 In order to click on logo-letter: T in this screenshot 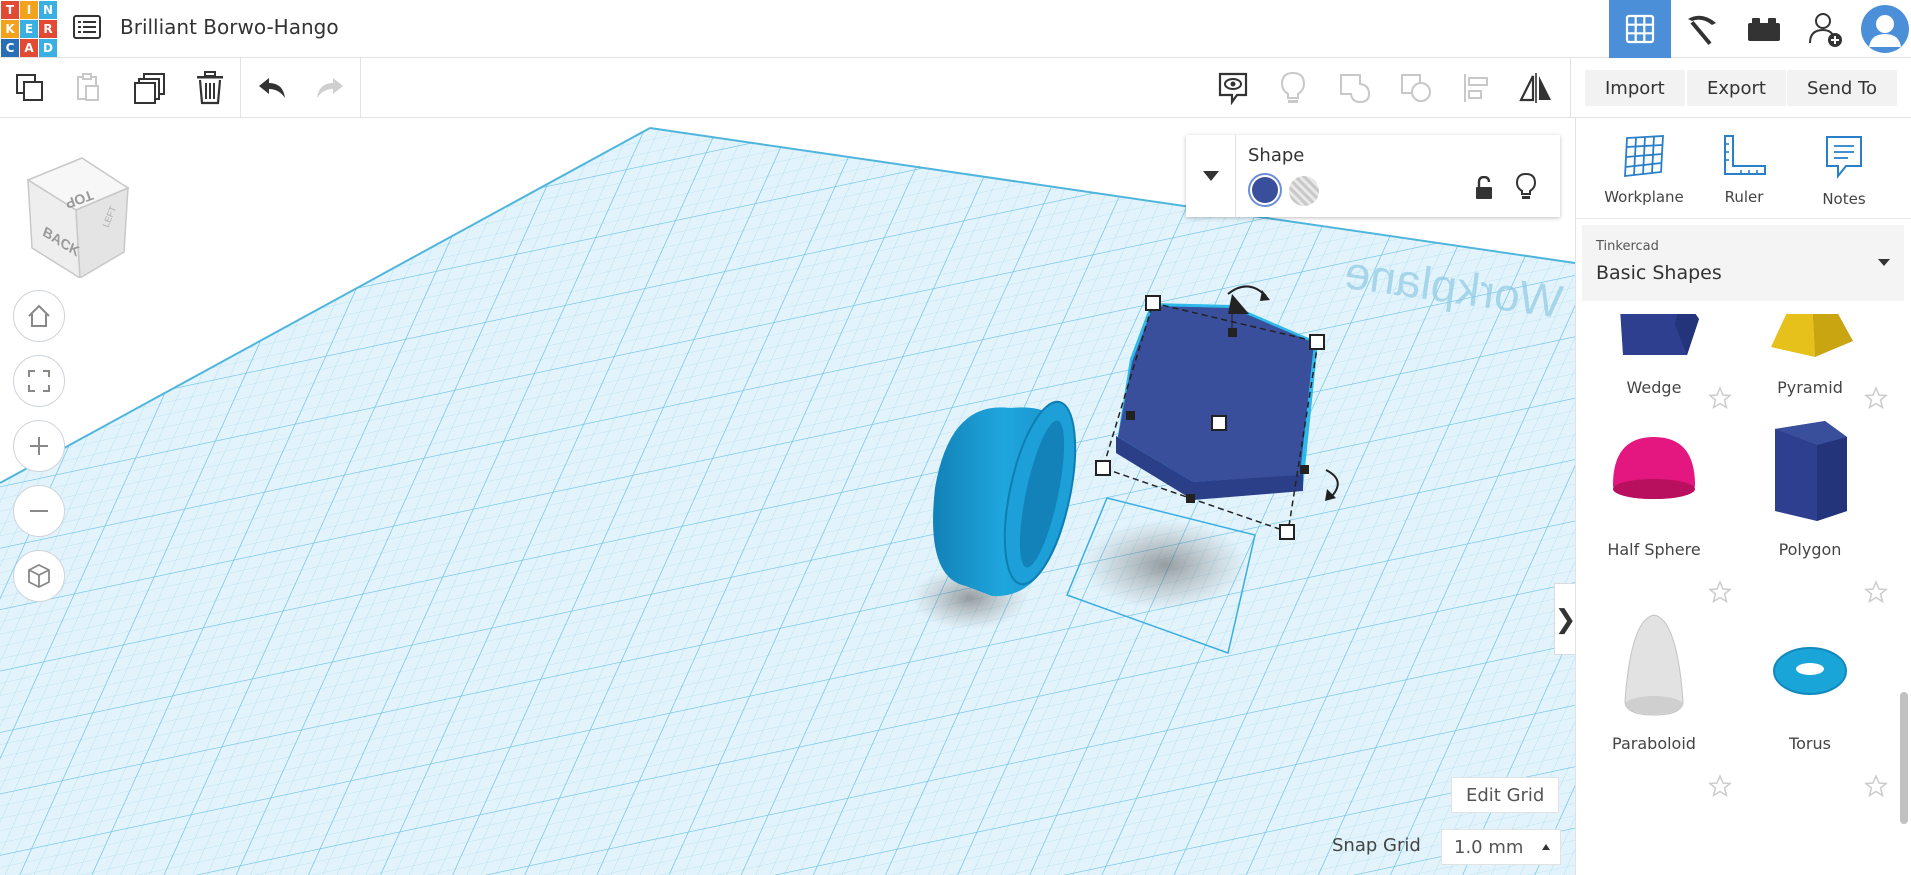, I will do `click(10, 10)`.